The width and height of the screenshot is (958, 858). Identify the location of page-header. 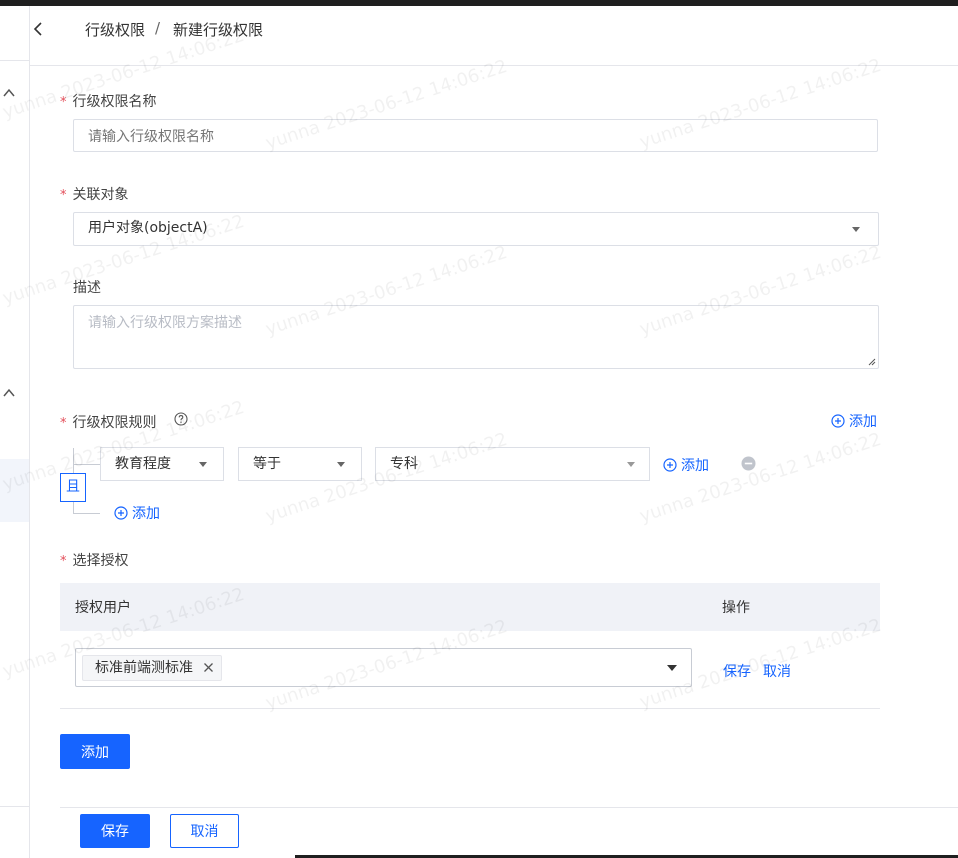
(494, 36).